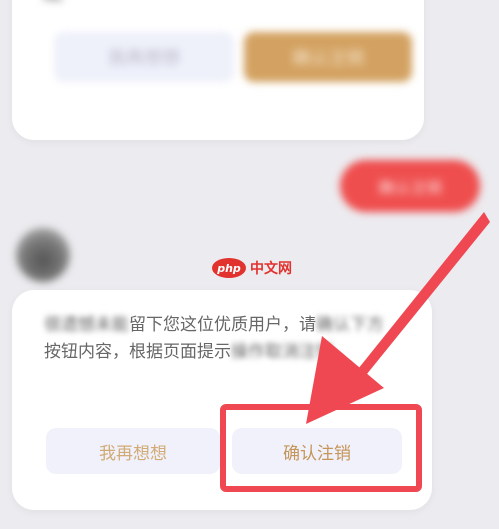  What do you see at coordinates (271, 269) in the screenshot?
I see `watermark-text: 中文网` at bounding box center [271, 269].